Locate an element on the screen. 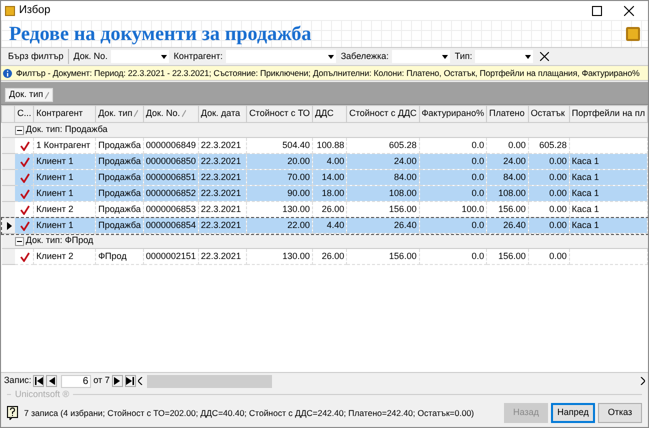 This screenshot has height=428, width=649. scroll-right-icon is located at coordinates (642, 381).